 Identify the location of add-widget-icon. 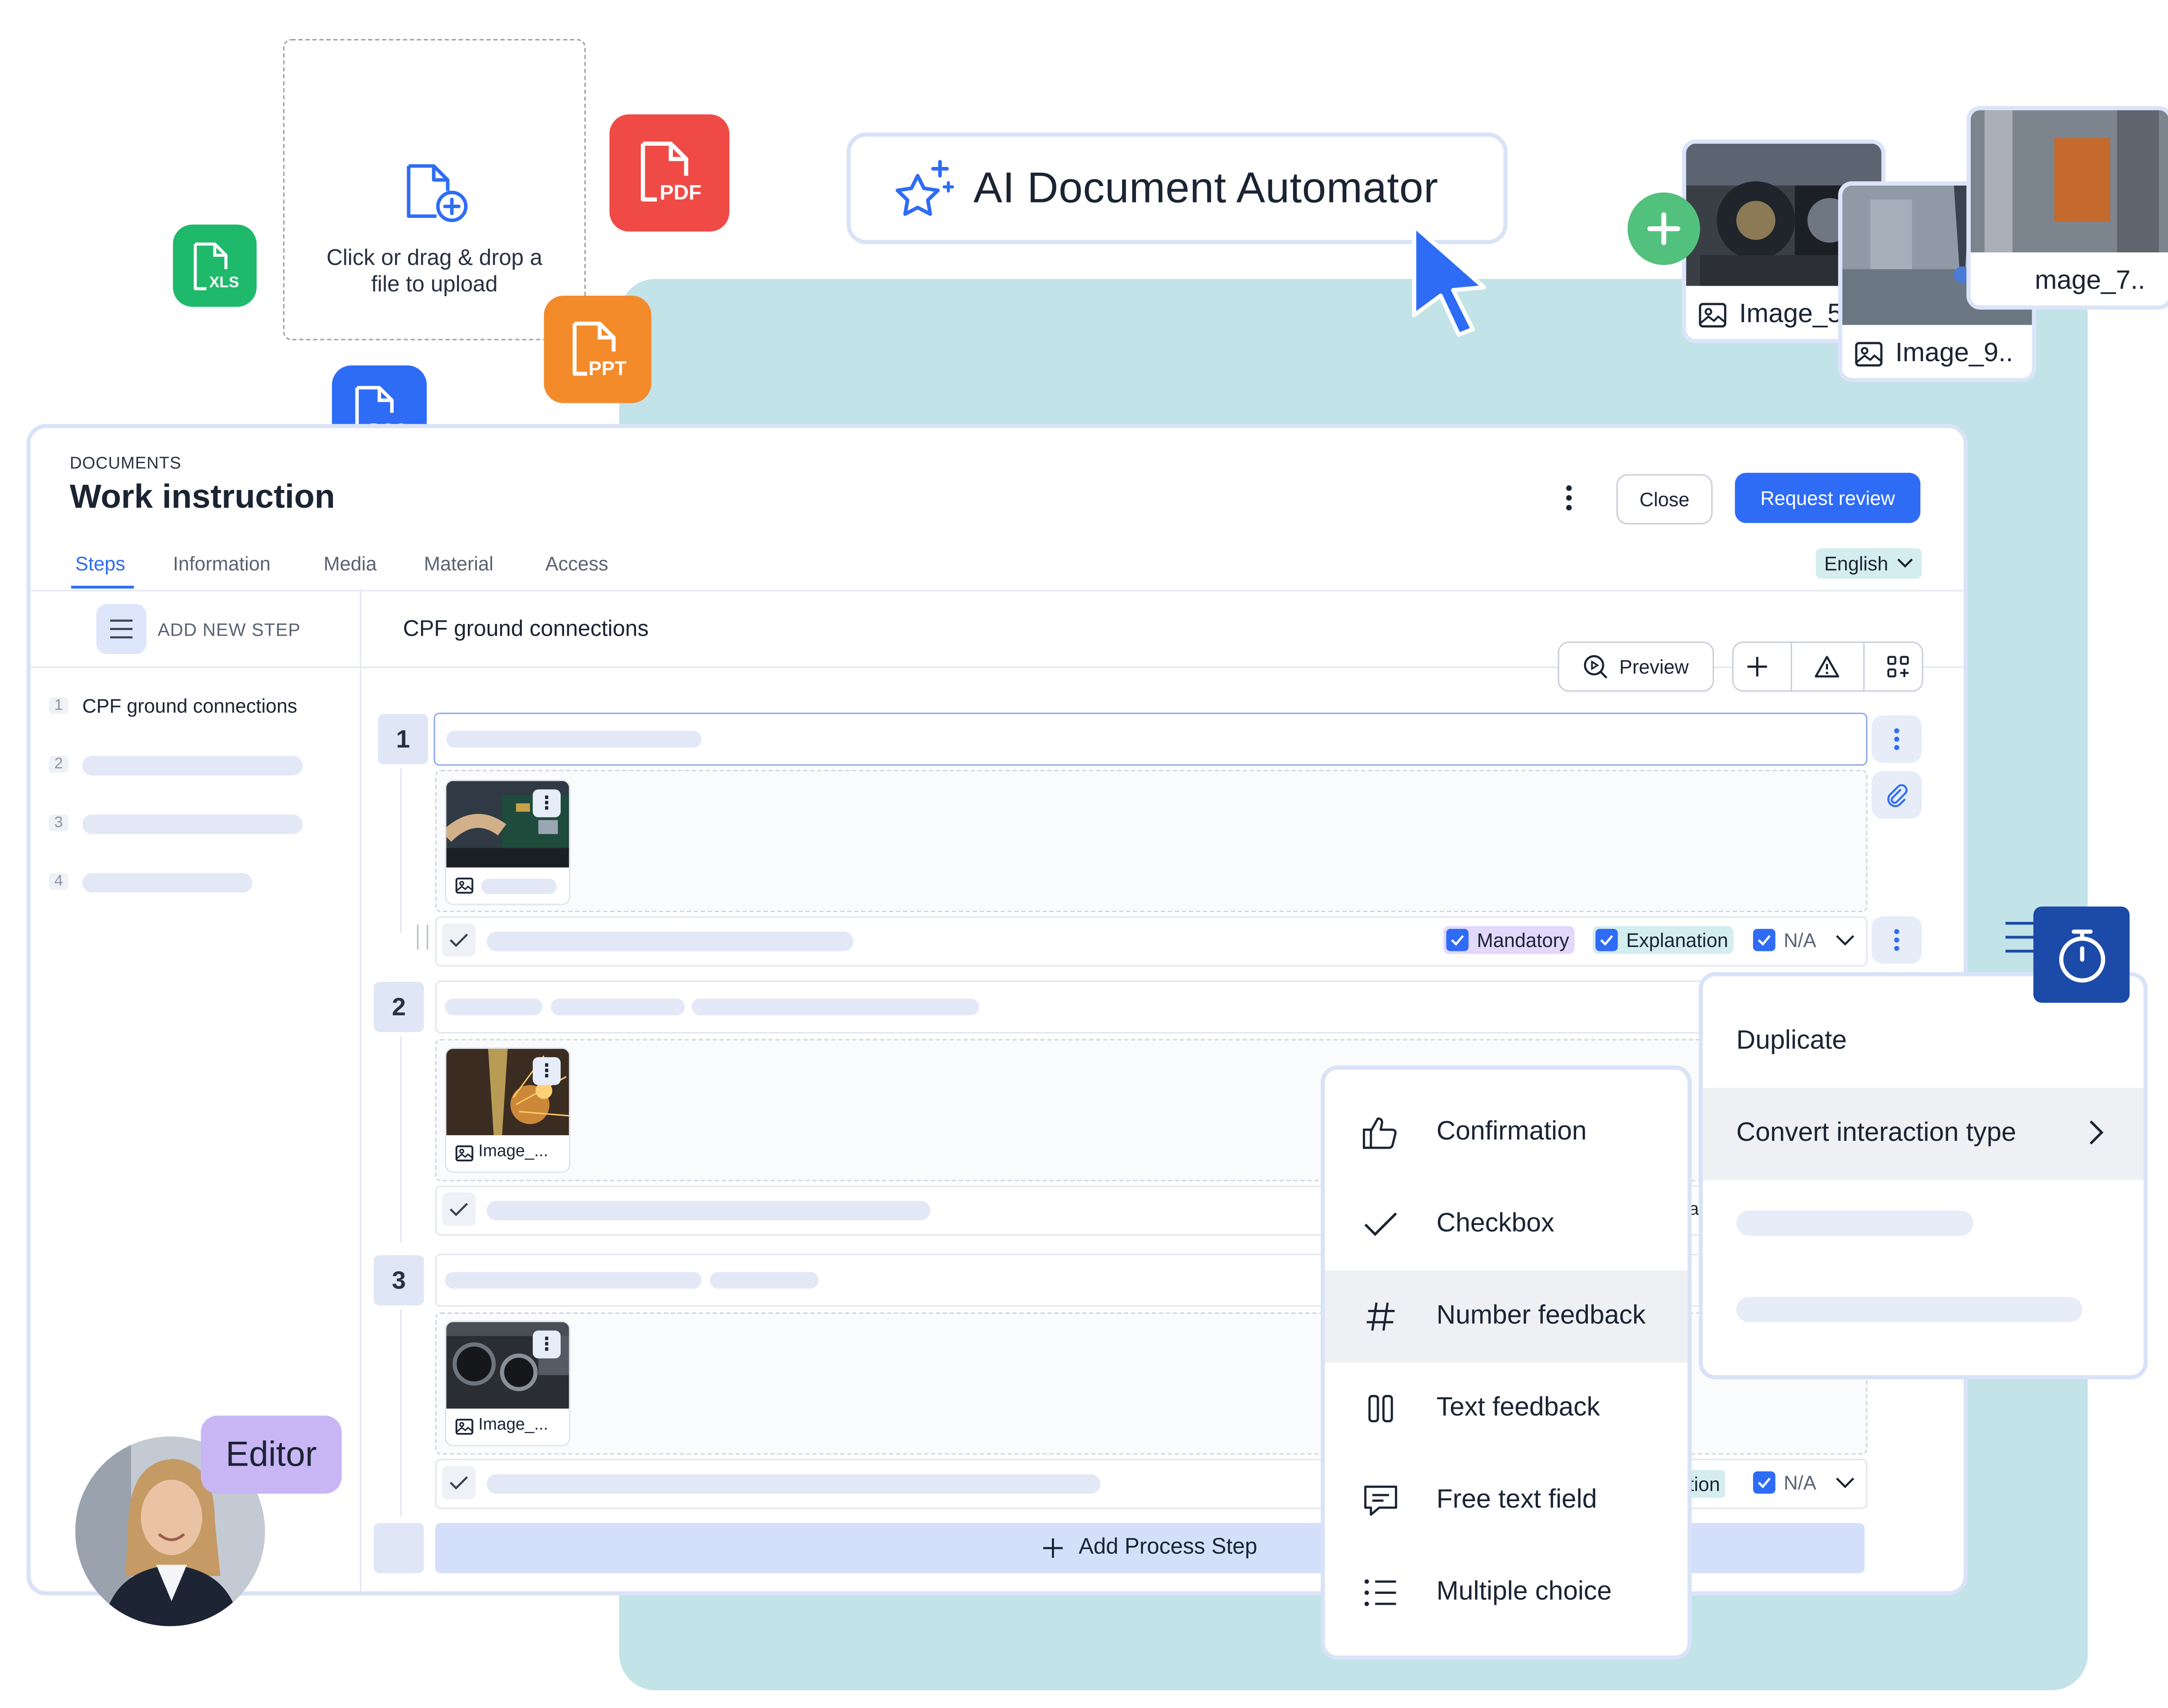
(1898, 666).